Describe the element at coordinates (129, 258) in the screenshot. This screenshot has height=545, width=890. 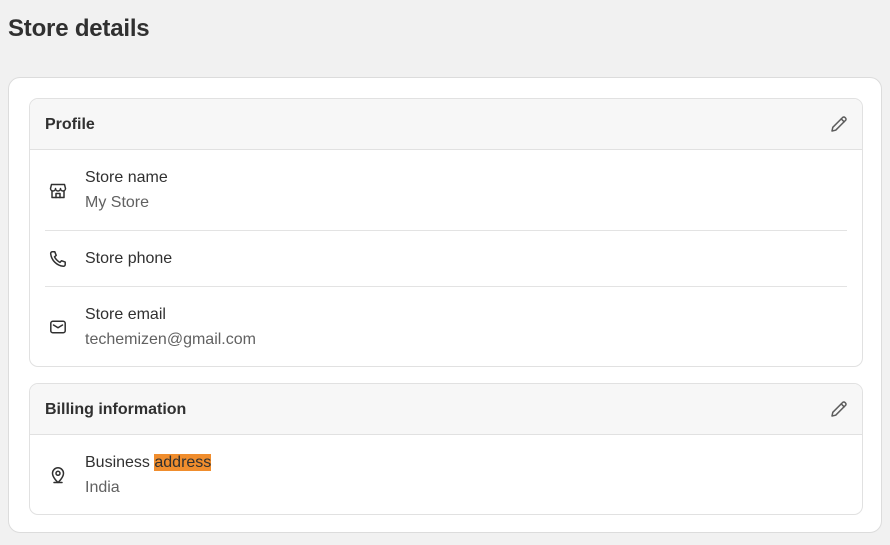
I see `store-phone-label: Store phone` at that location.